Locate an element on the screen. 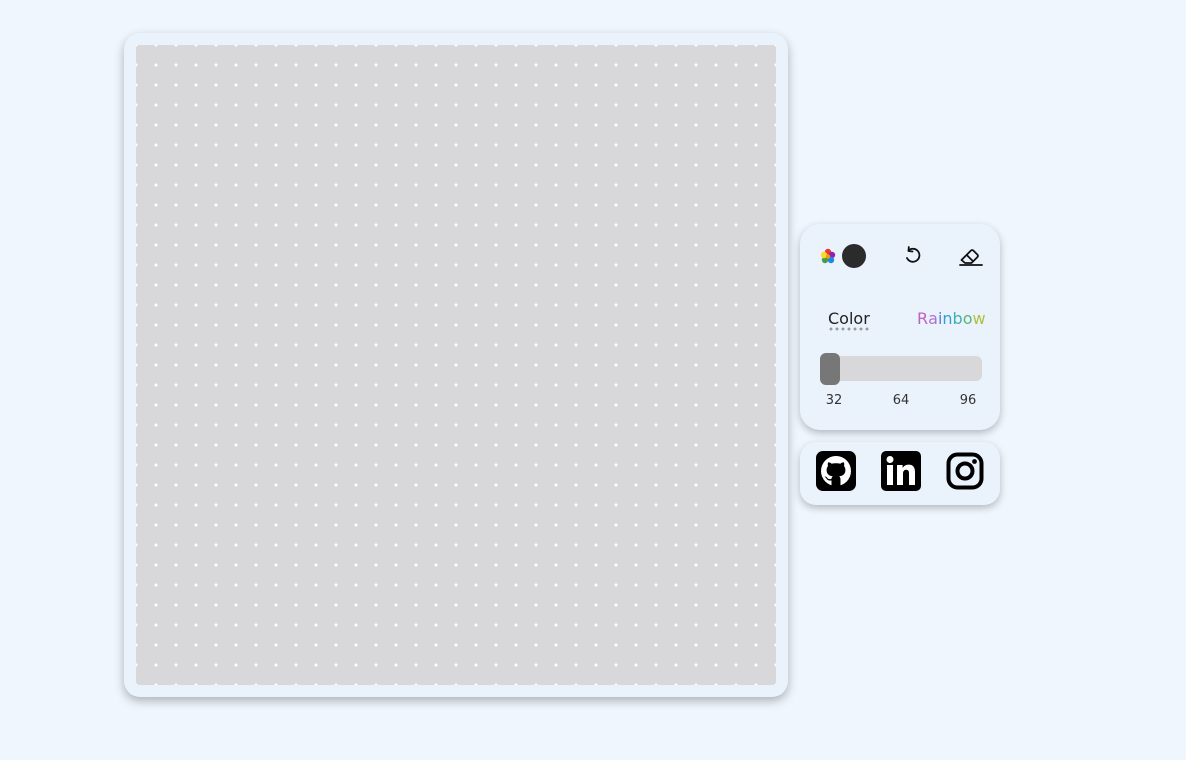 The width and height of the screenshot is (1186, 760). grid-size-slider-track is located at coordinates (901, 368).